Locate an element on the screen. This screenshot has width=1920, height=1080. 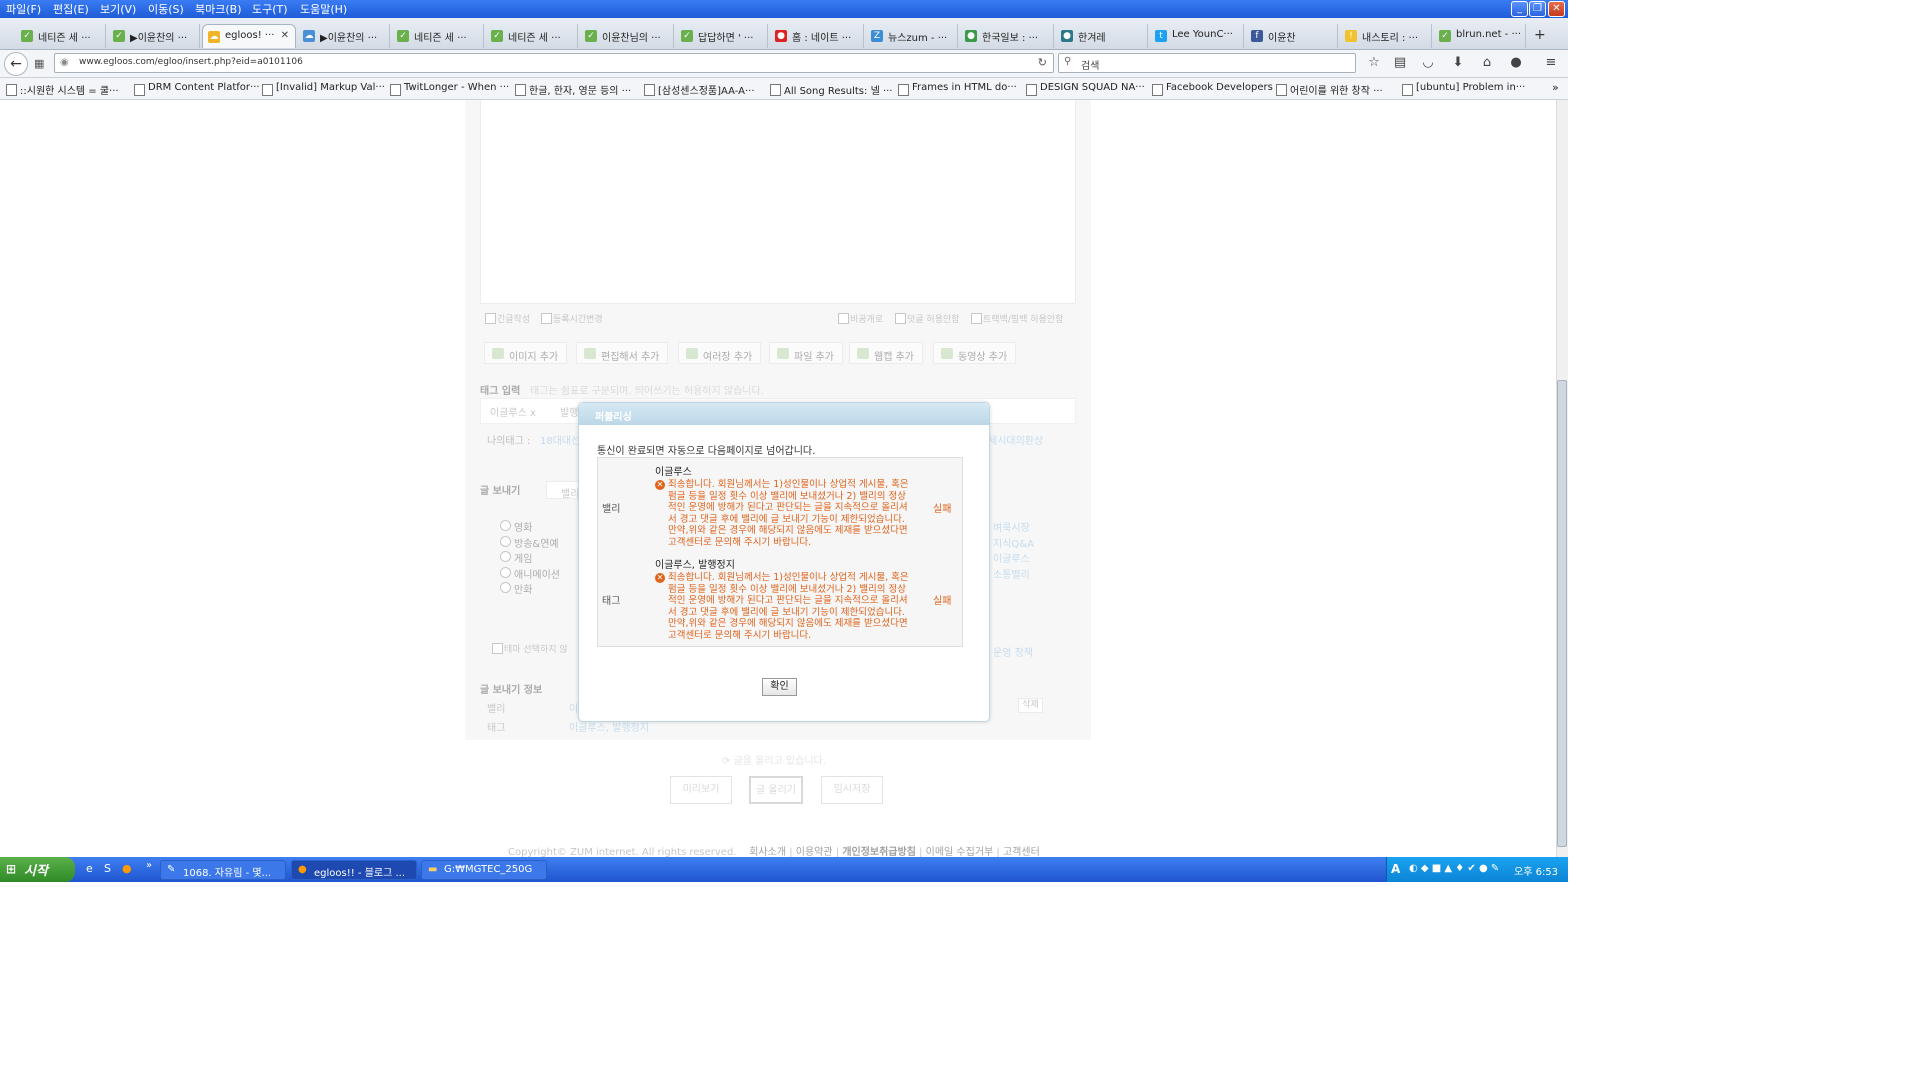
bookmark-item: [Invalid] Markup Val··· is located at coordinates (323, 89).